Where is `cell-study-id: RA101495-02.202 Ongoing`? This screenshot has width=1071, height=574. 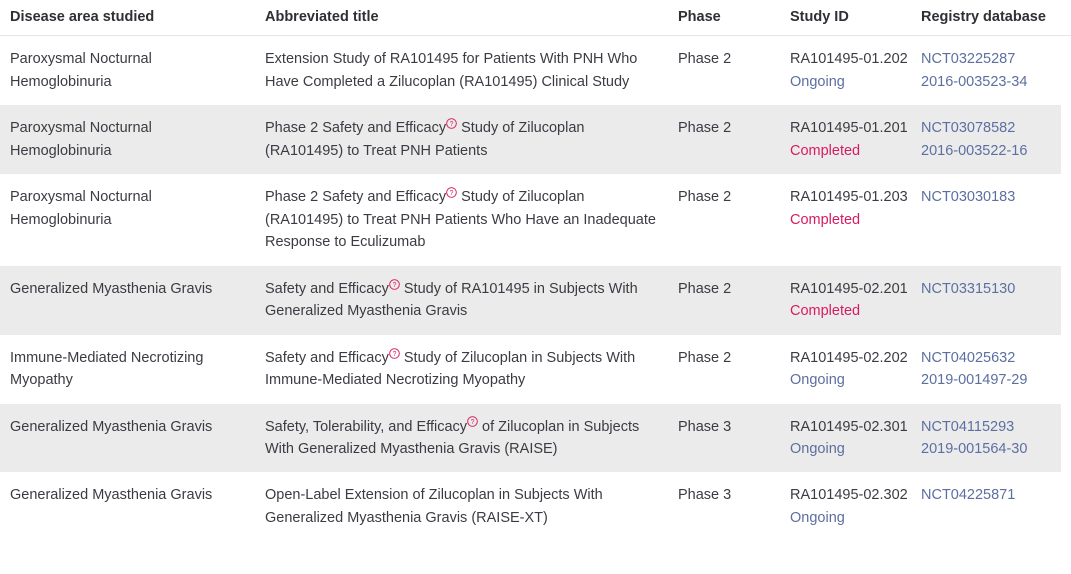 cell-study-id: RA101495-02.202 Ongoing is located at coordinates (855, 369).